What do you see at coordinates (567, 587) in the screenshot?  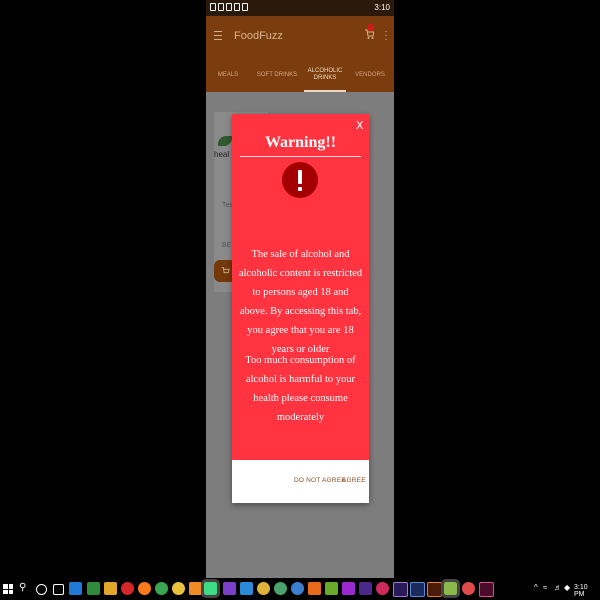 I see `dropbox-icon: ◆` at bounding box center [567, 587].